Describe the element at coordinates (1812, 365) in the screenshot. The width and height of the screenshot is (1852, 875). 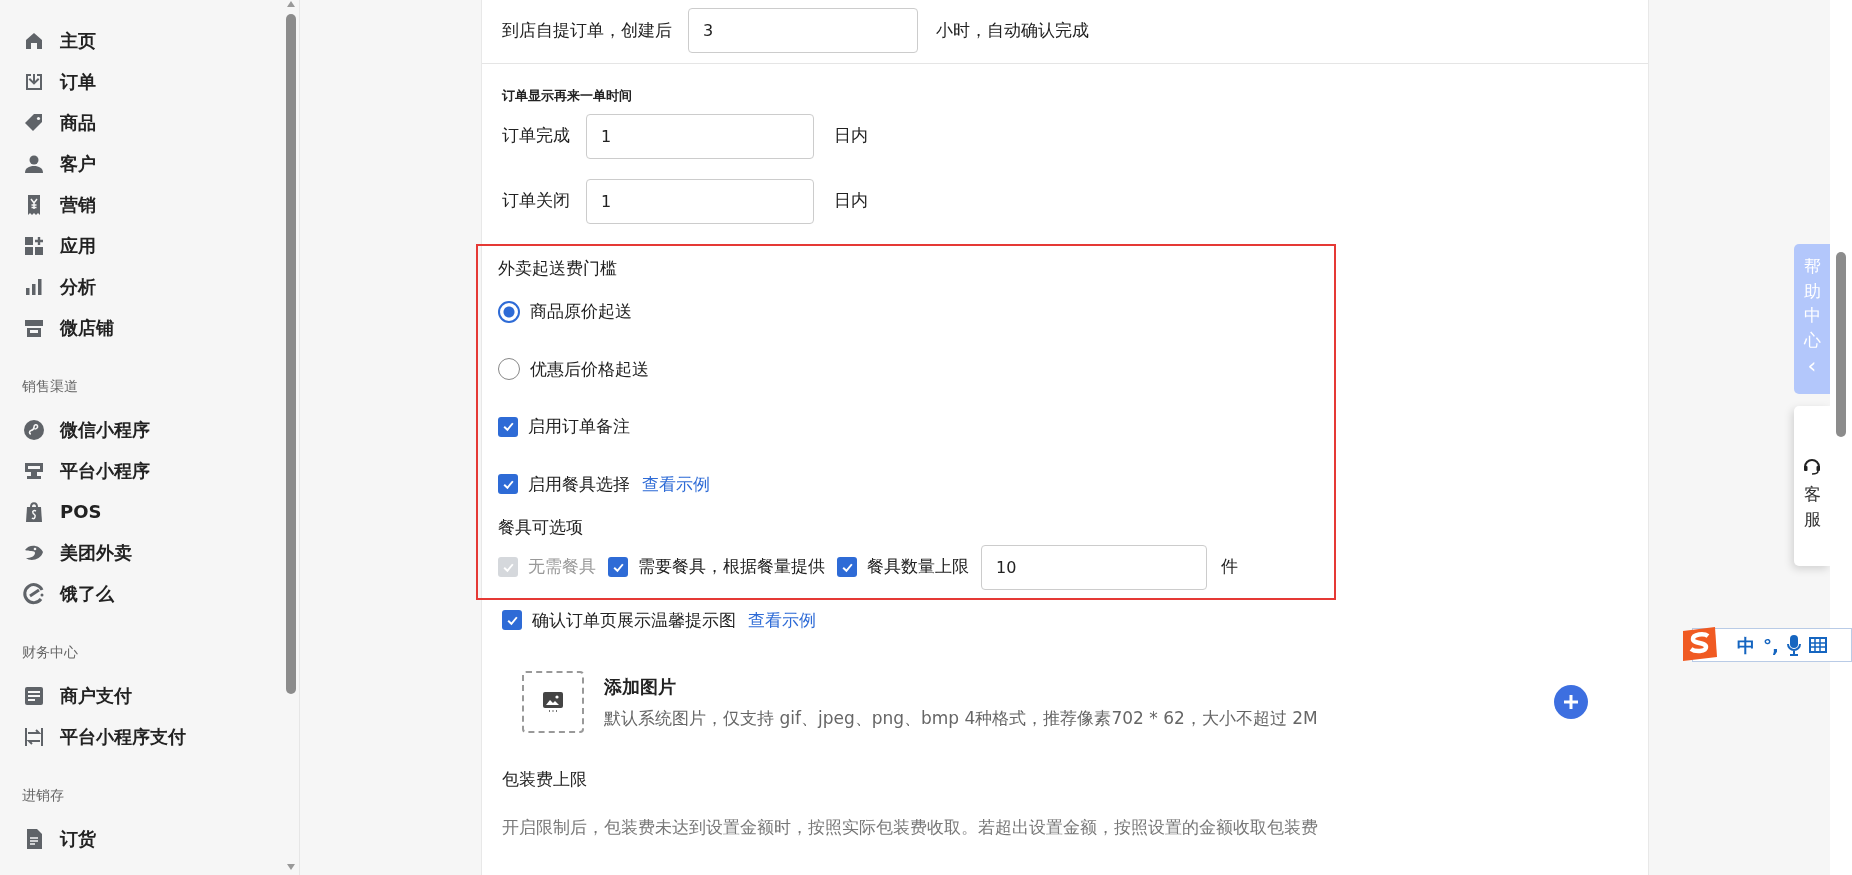
I see `collapse-arrow: ‹` at that location.